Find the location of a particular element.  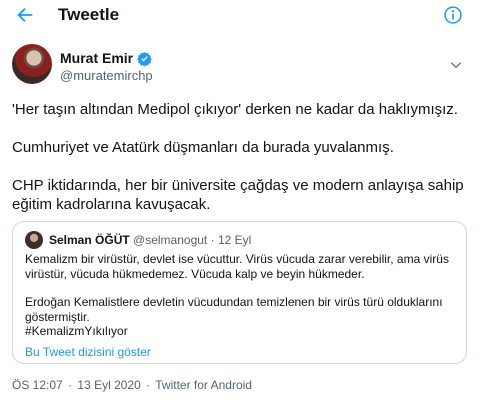

tweet-time: ÖS 12:07 is located at coordinates (37, 385).